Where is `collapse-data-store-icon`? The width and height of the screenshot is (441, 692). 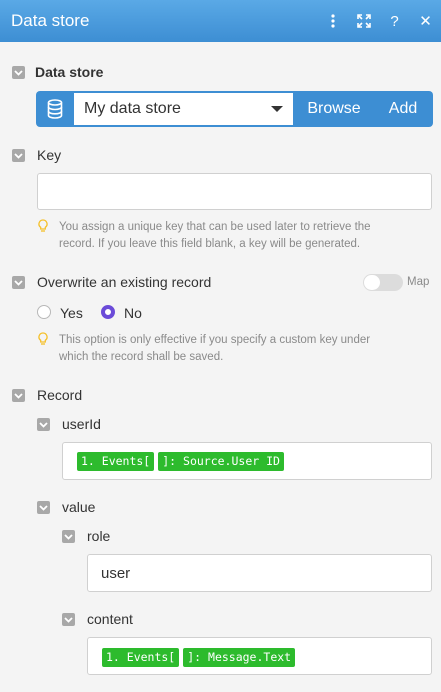 collapse-data-store-icon is located at coordinates (18, 72).